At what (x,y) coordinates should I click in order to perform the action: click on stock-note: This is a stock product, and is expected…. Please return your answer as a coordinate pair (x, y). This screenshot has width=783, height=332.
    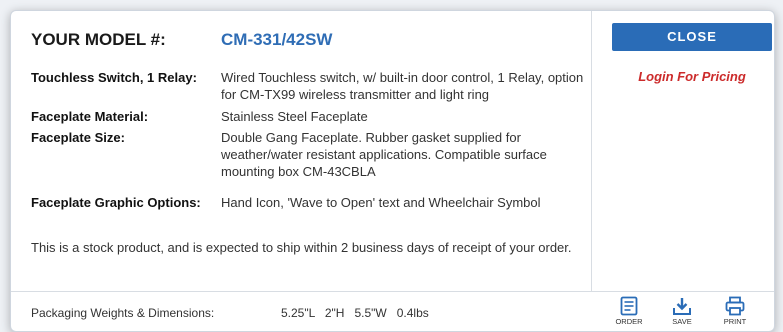
    Looking at the image, I should click on (301, 247).